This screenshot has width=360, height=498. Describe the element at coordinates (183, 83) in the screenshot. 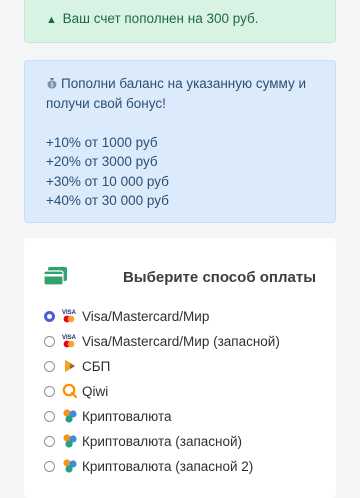

I see `info-line-1: Пополни баланс на указанную сумму и` at that location.